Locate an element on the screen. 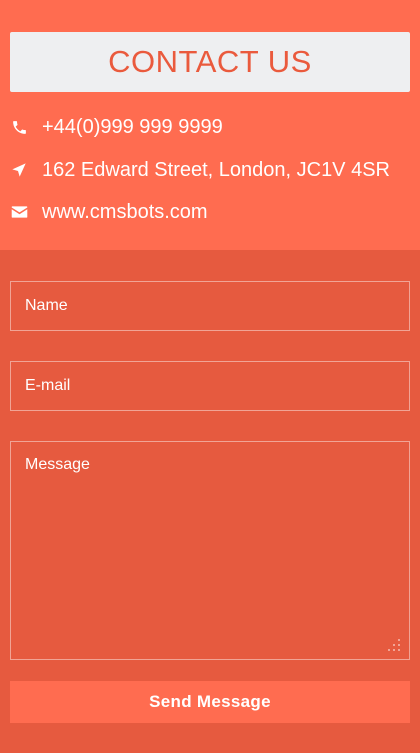 Image resolution: width=420 pixels, height=753 pixels. phone-row: +44(0)999 999 9999 is located at coordinates (210, 127).